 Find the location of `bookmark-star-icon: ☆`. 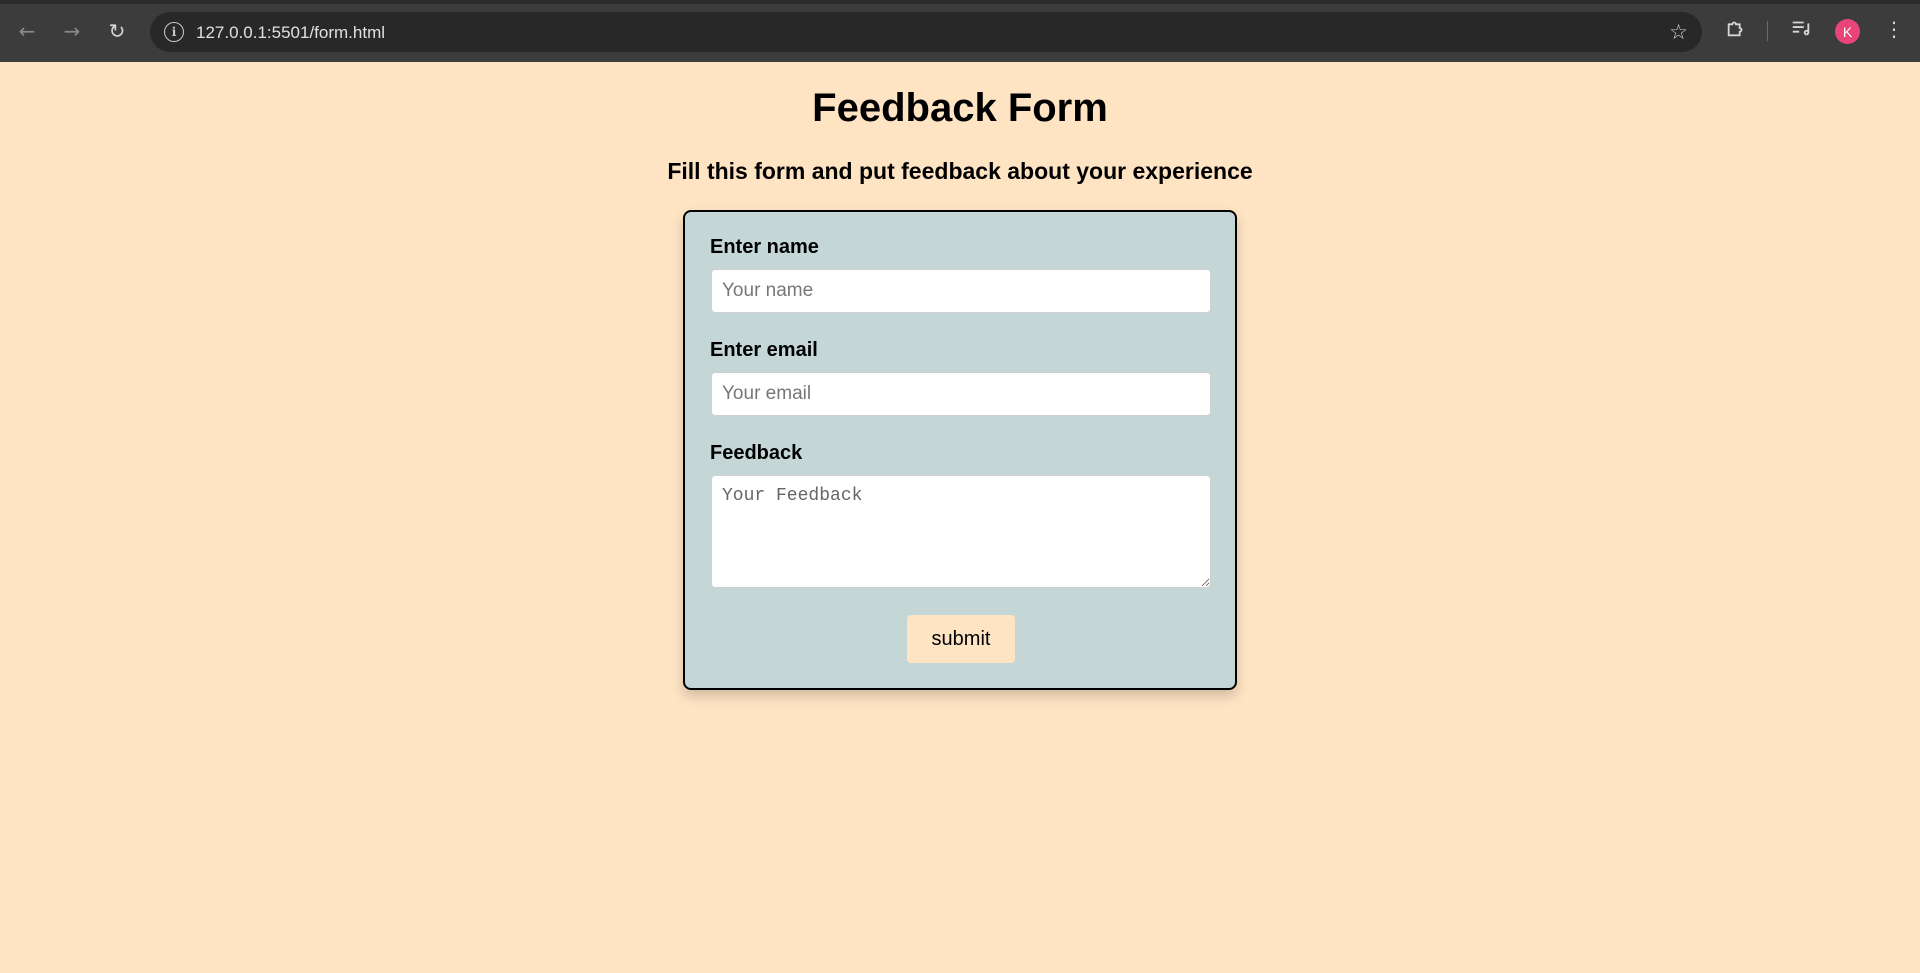

bookmark-star-icon: ☆ is located at coordinates (1678, 32).